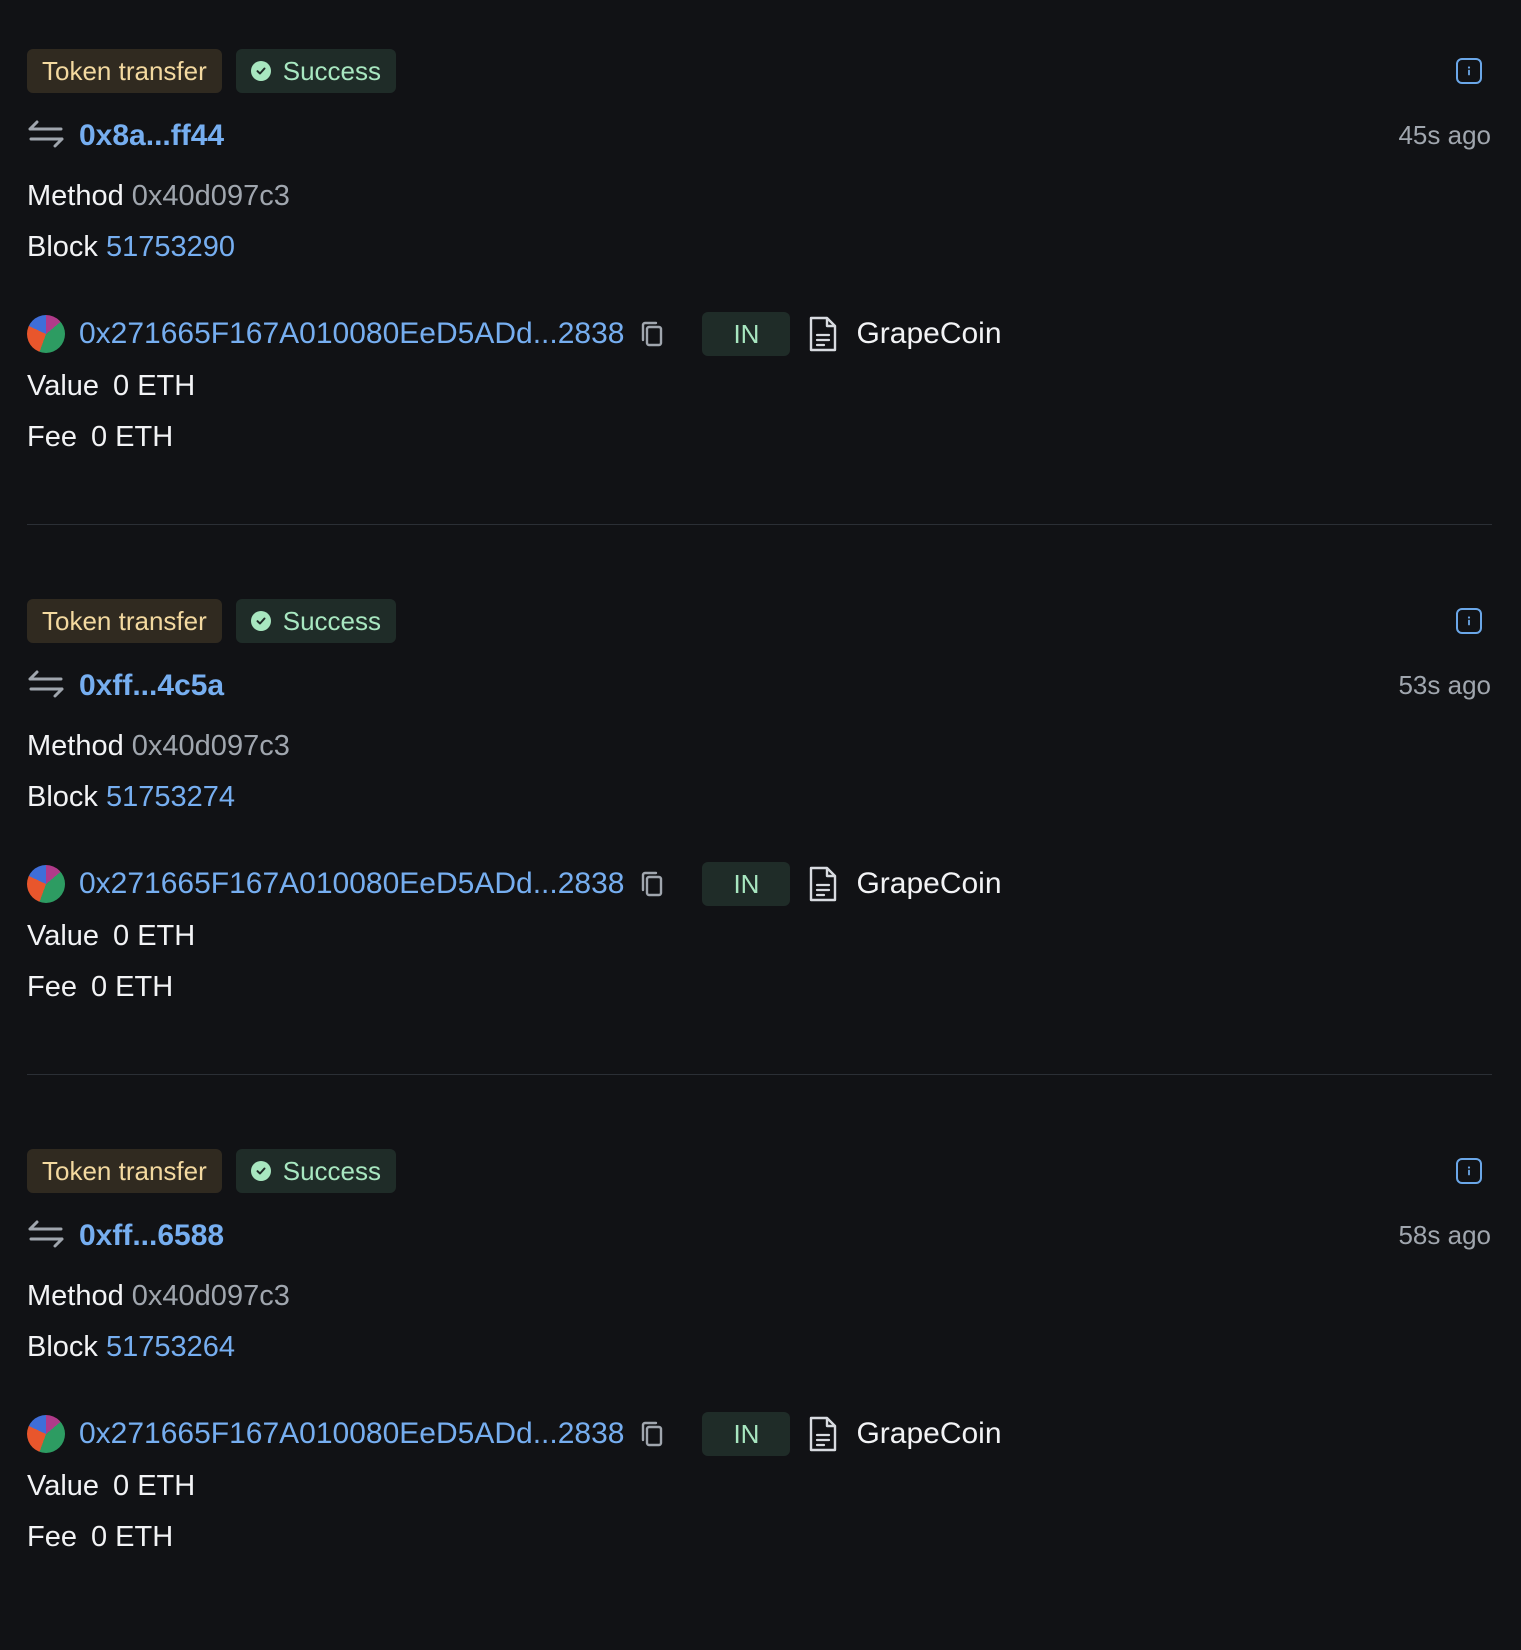 Image resolution: width=1521 pixels, height=1650 pixels. What do you see at coordinates (151, 686) in the screenshot?
I see `tx-hash-link: 0xff...4c5a` at bounding box center [151, 686].